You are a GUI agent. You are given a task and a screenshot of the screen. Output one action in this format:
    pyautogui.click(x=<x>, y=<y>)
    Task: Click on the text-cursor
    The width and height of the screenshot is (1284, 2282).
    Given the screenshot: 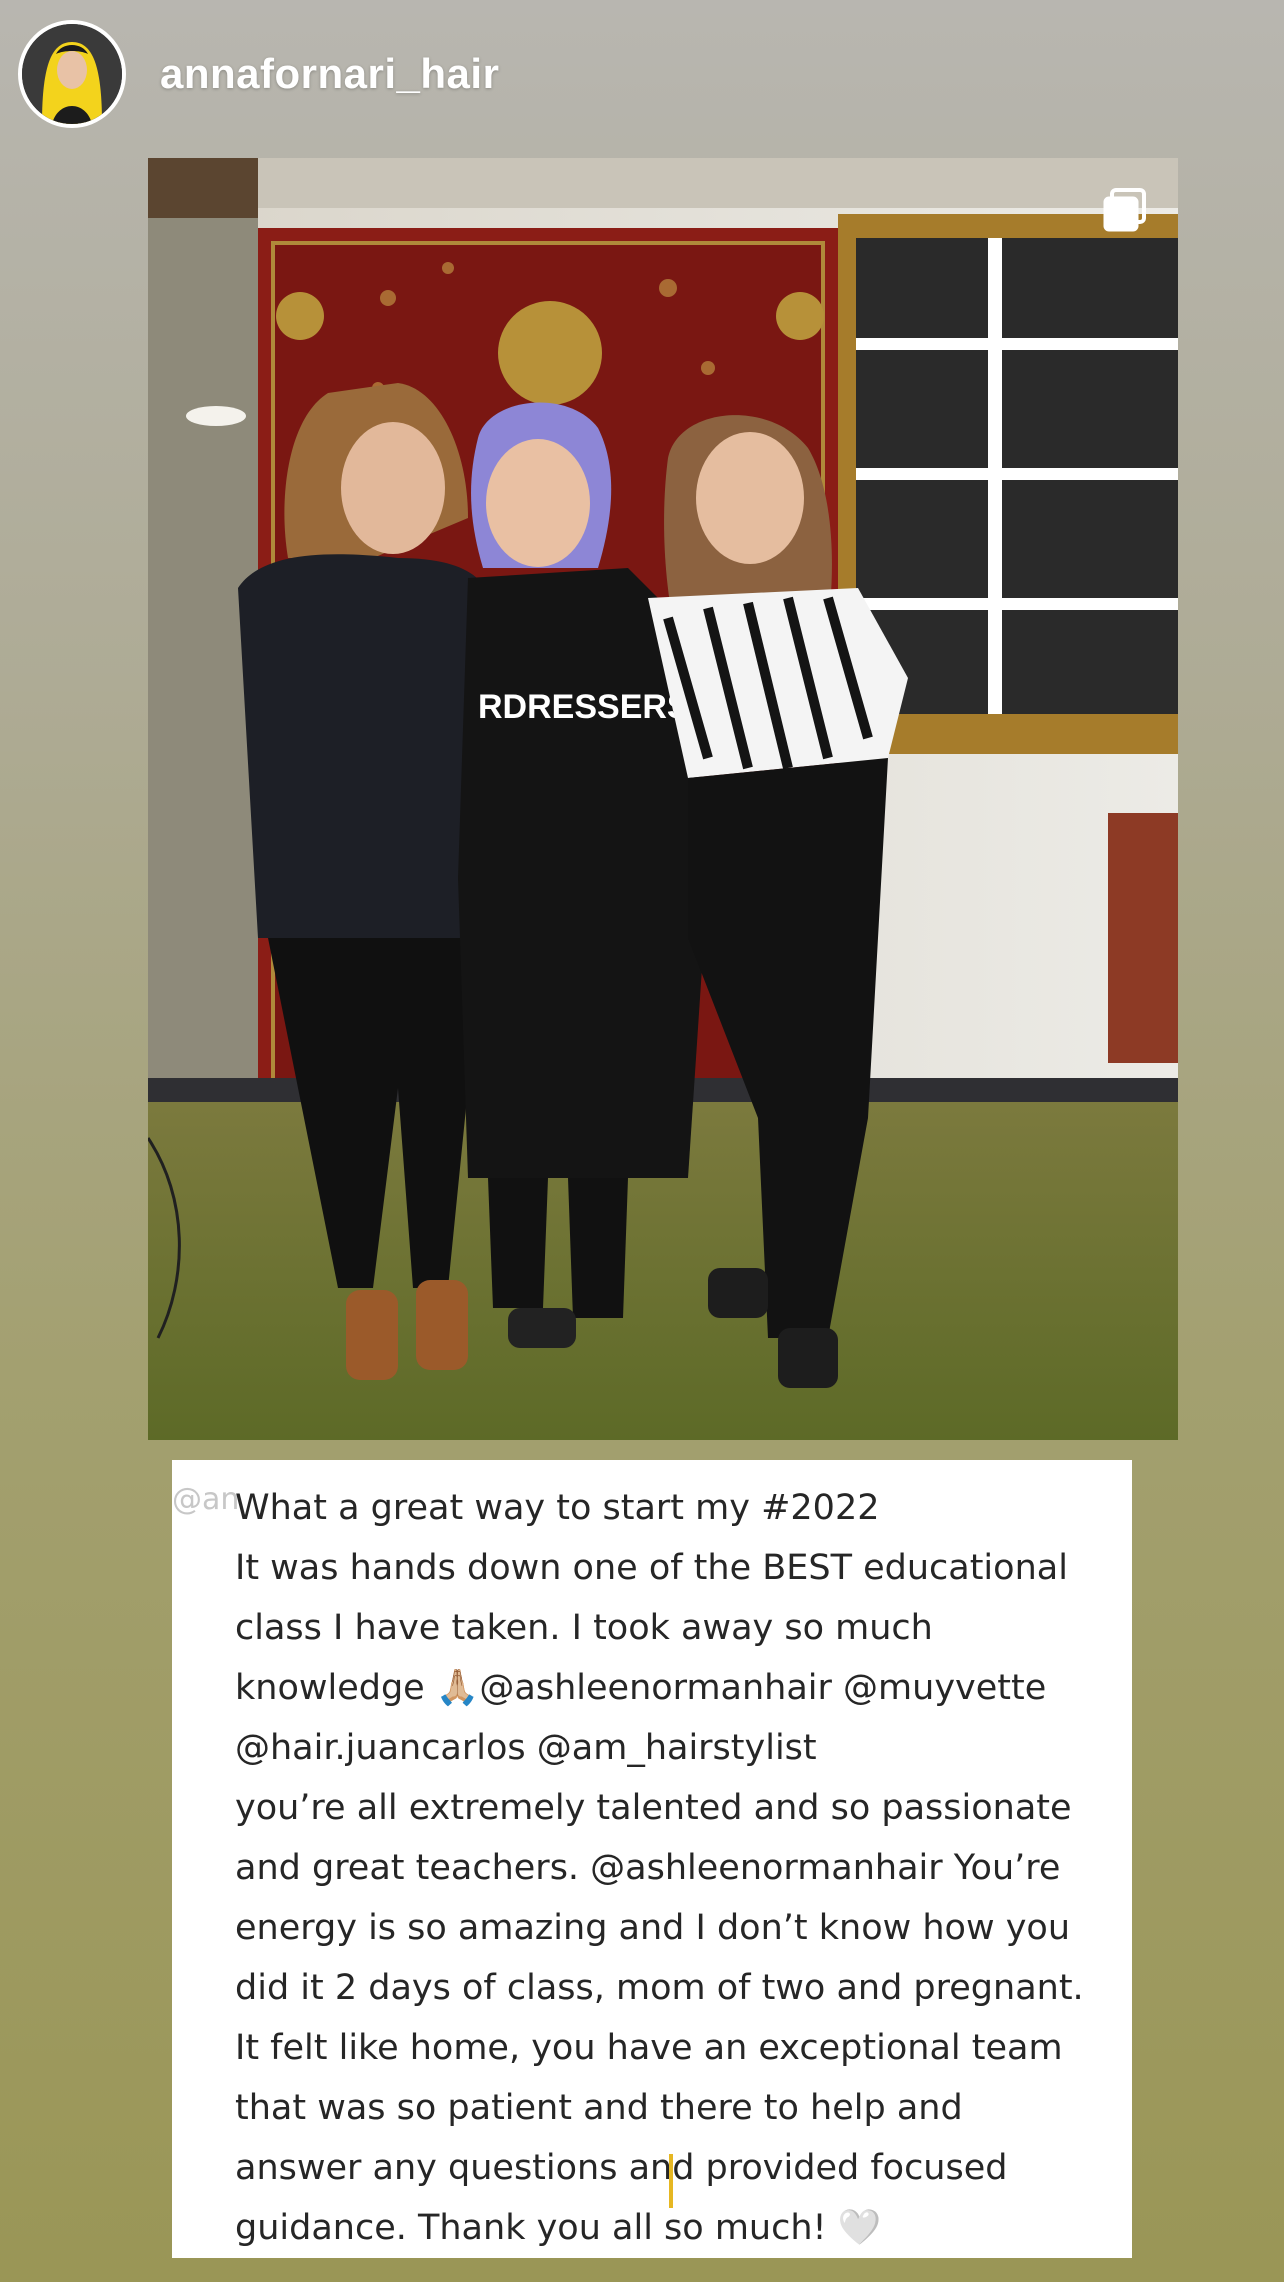 What is the action you would take?
    pyautogui.click(x=671, y=2181)
    